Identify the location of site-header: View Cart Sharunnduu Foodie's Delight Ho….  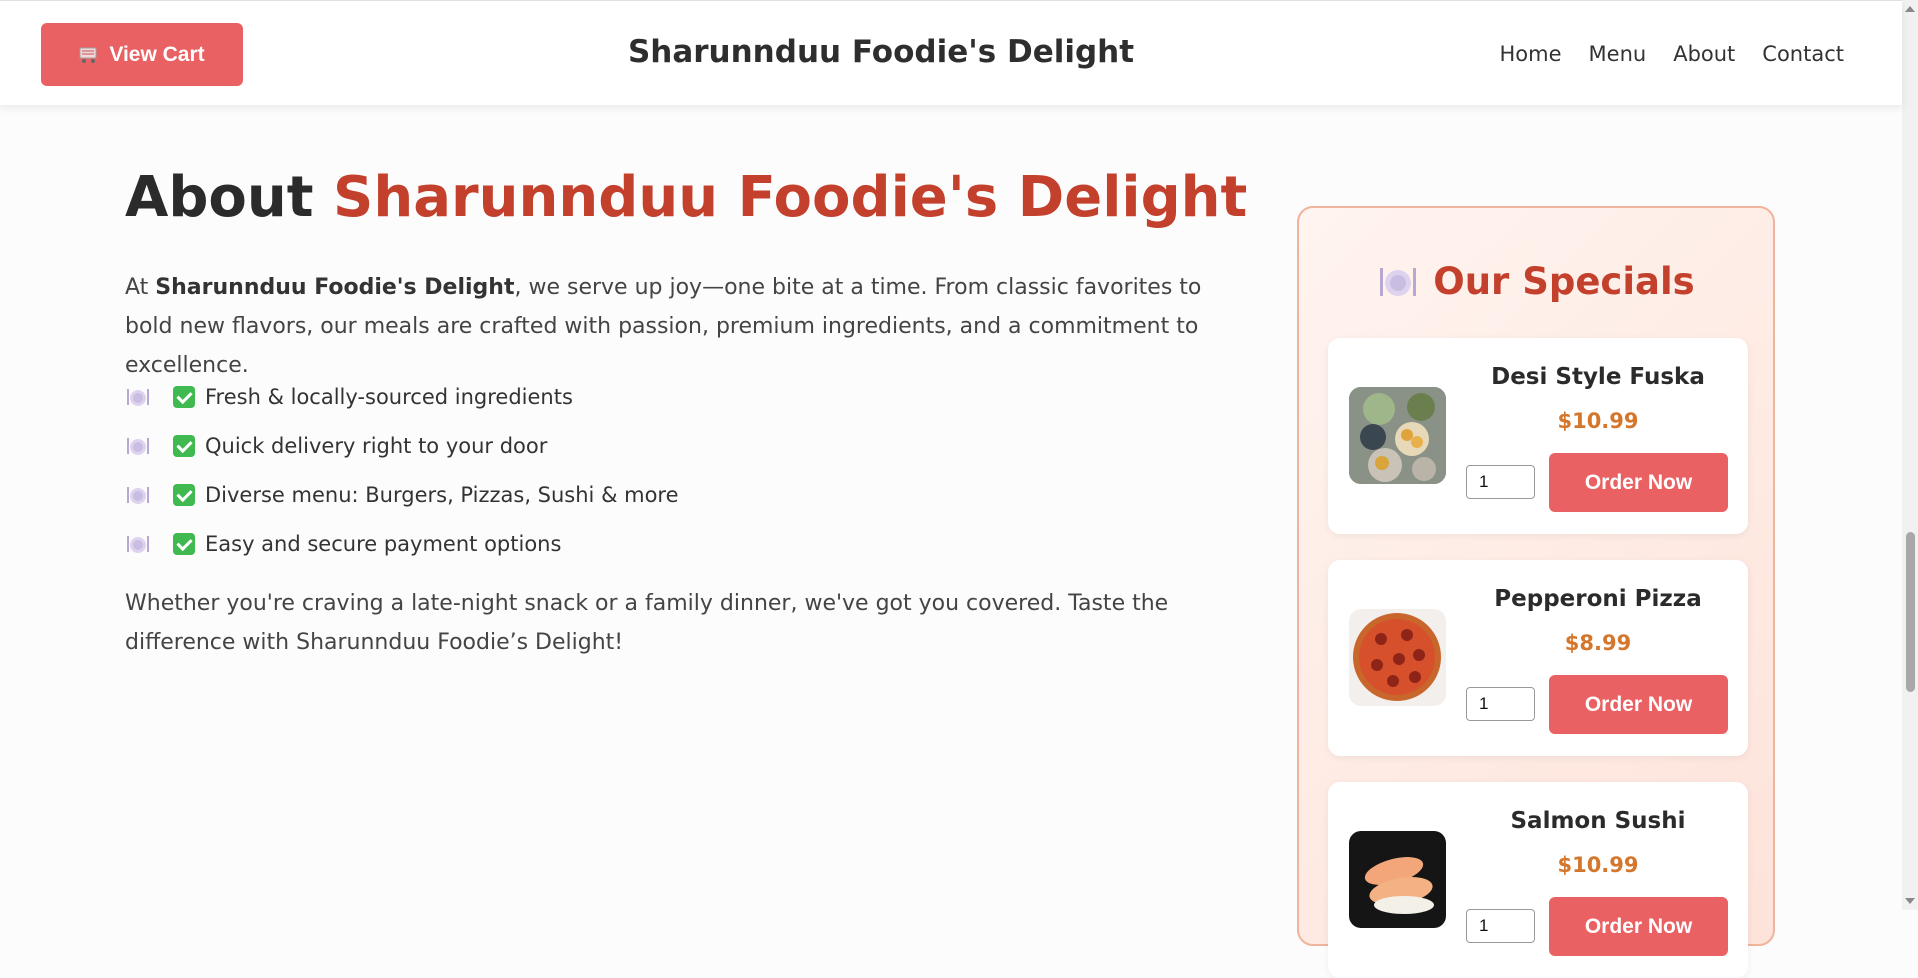
(951, 52).